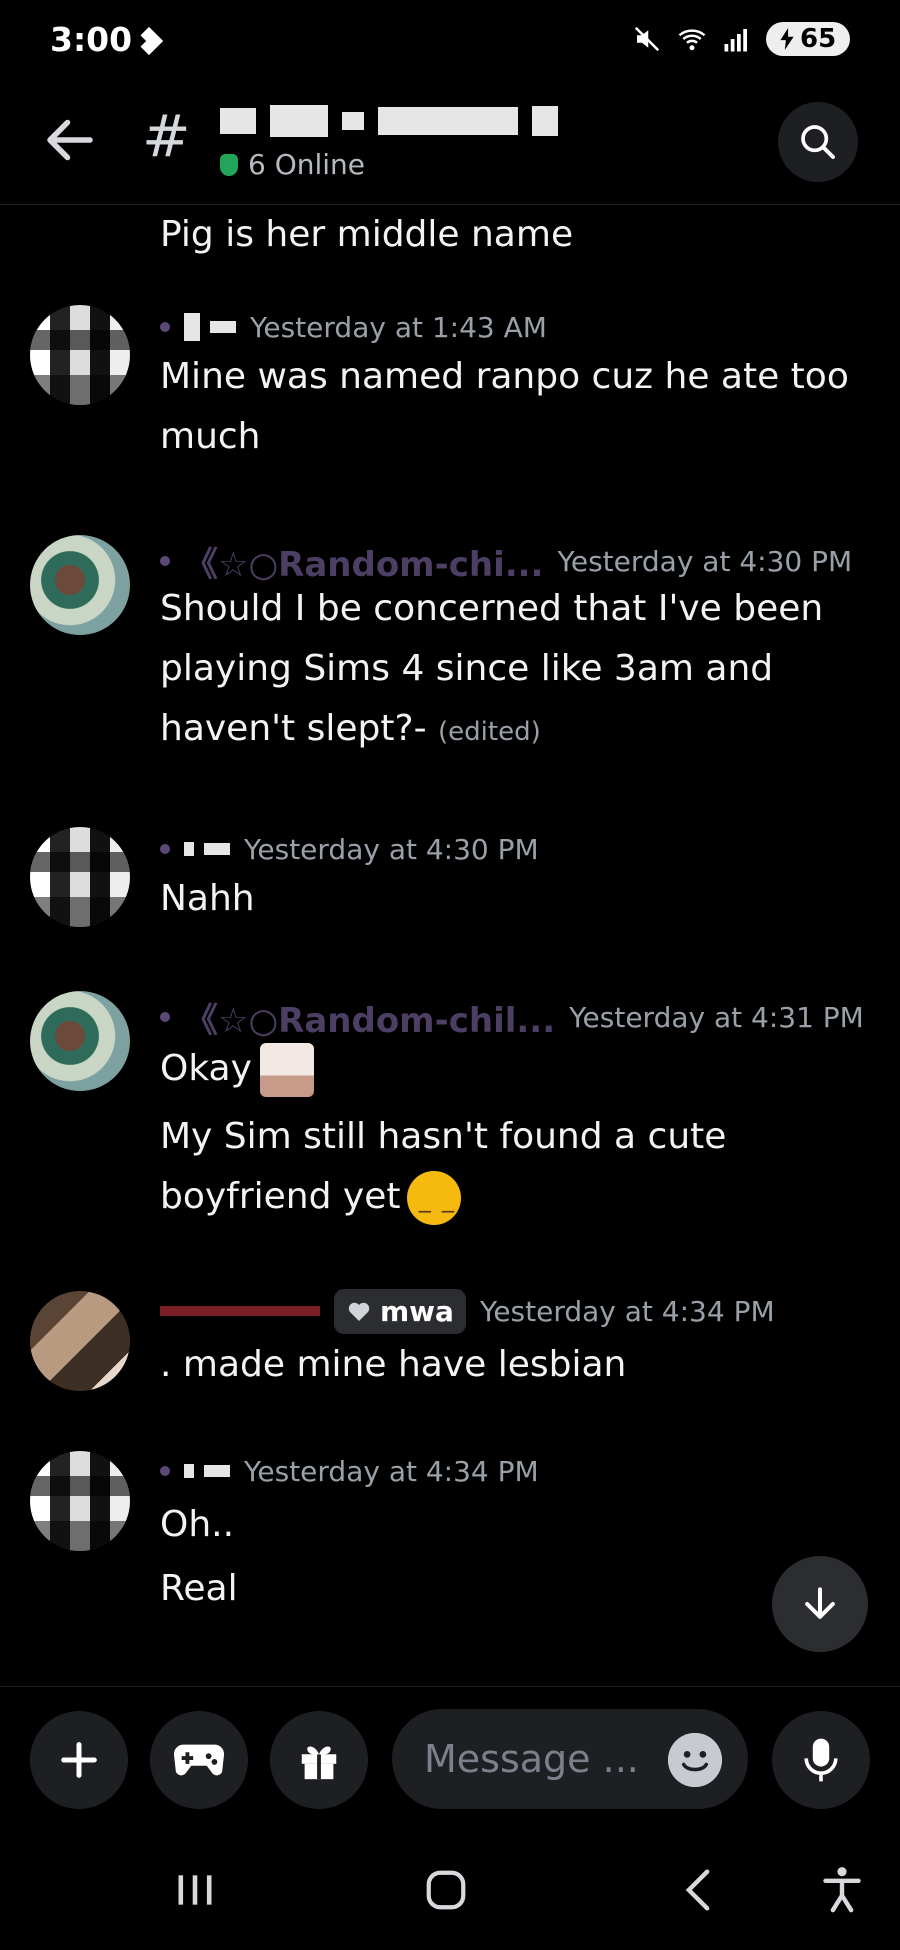 The image size is (900, 1950). Describe the element at coordinates (692, 40) in the screenshot. I see `wifi-icon` at that location.